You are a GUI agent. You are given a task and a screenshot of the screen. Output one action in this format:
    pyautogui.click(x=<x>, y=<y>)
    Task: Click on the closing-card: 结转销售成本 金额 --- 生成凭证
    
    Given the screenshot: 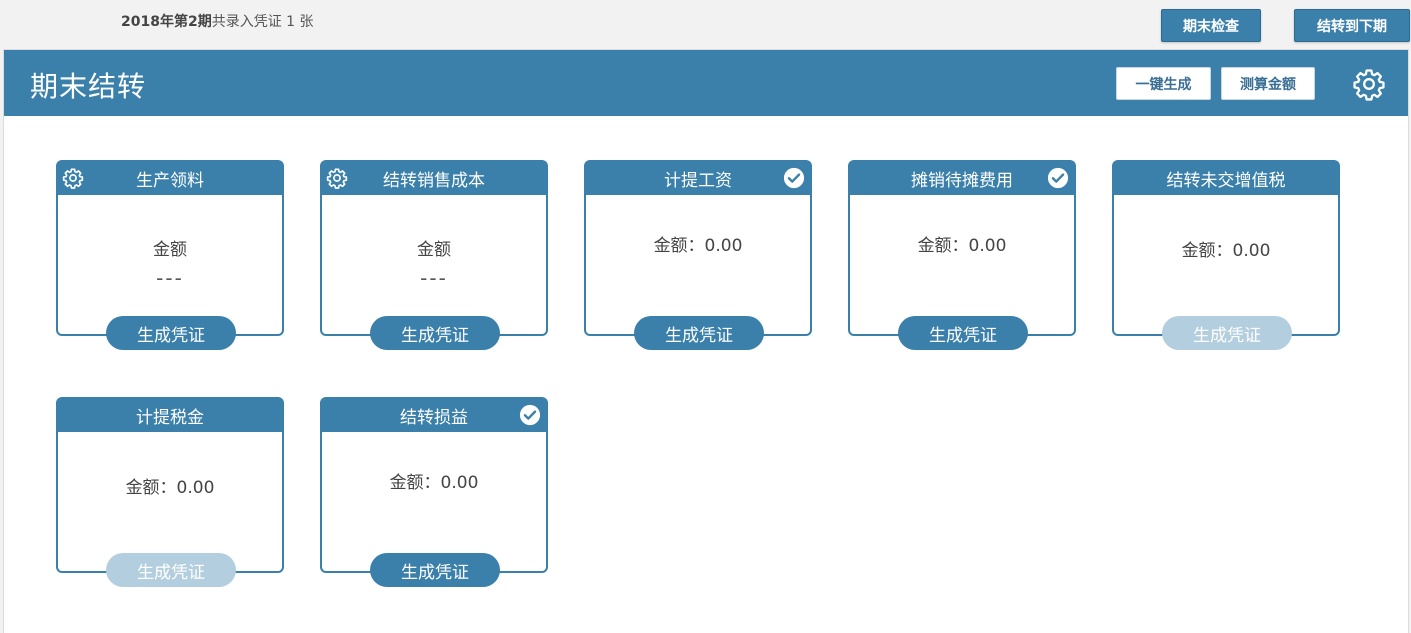 What is the action you would take?
    pyautogui.click(x=434, y=255)
    